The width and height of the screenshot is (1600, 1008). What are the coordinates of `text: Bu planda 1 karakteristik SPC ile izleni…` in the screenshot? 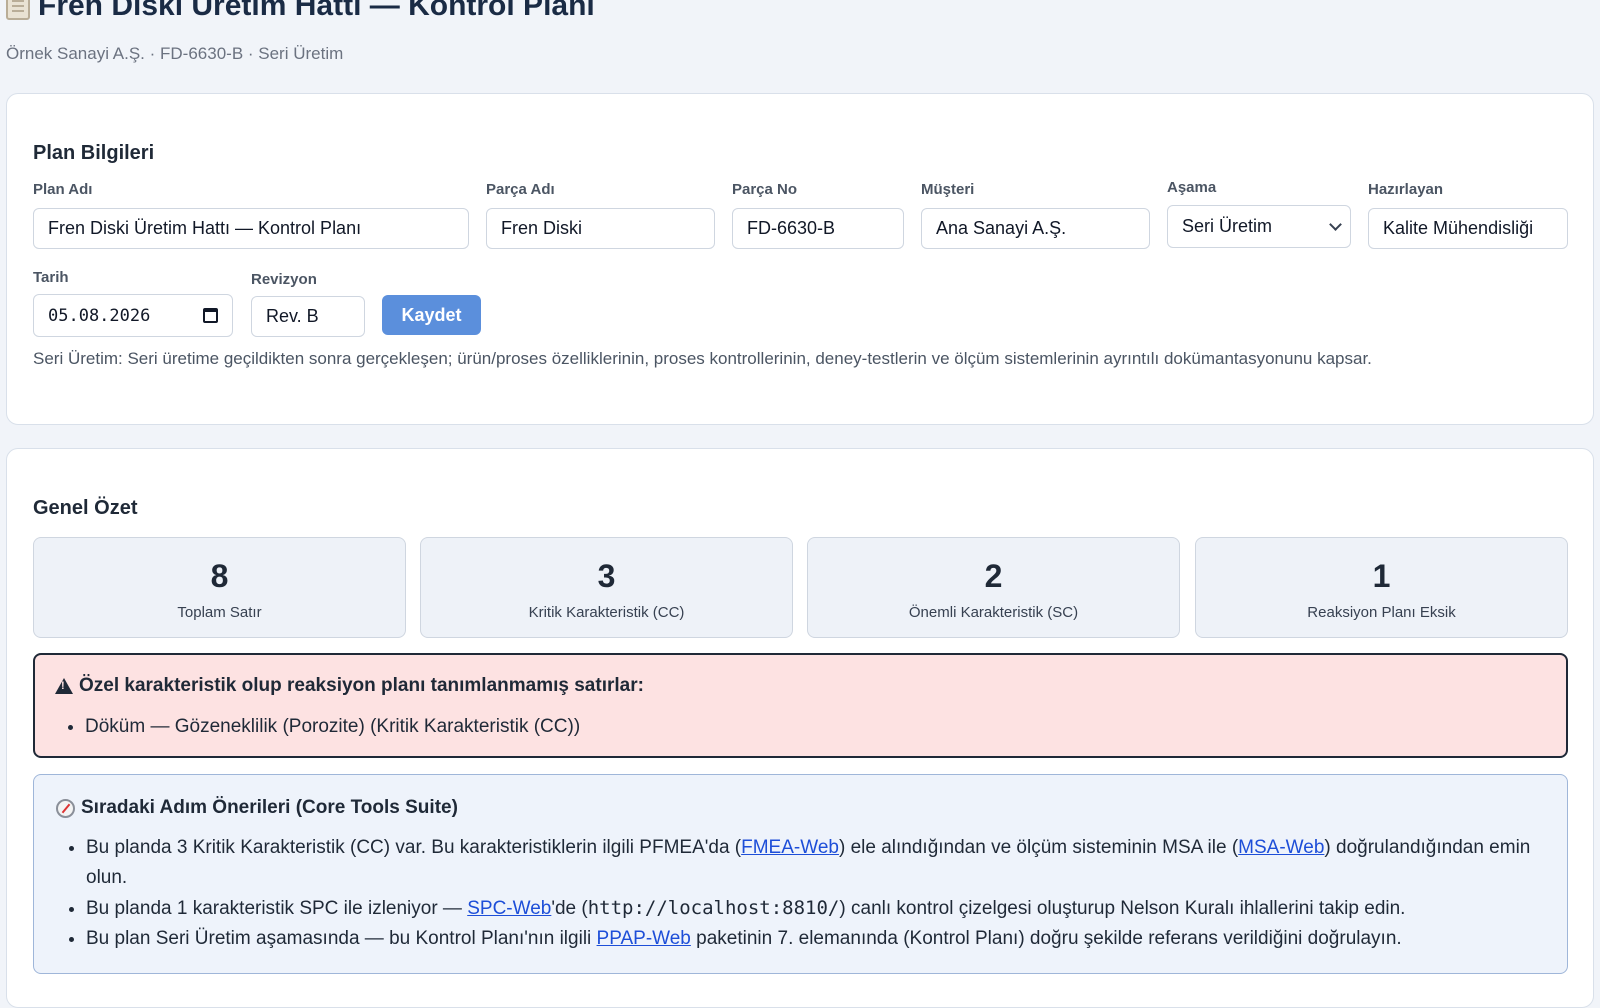 It's located at (277, 908).